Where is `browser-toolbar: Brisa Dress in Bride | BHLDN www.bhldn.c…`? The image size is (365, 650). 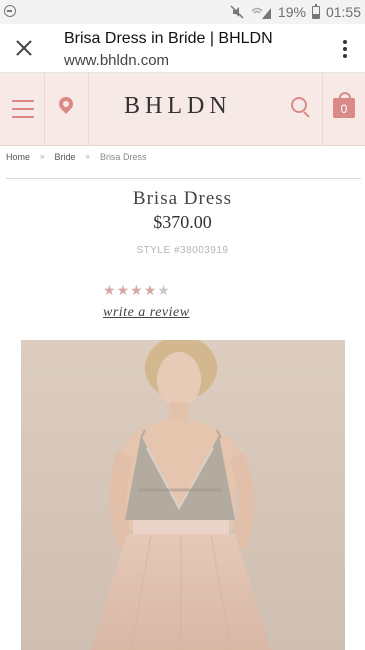
browser-toolbar: Brisa Dress in Bride | BHLDN www.bhldn.c… is located at coordinates (182, 48).